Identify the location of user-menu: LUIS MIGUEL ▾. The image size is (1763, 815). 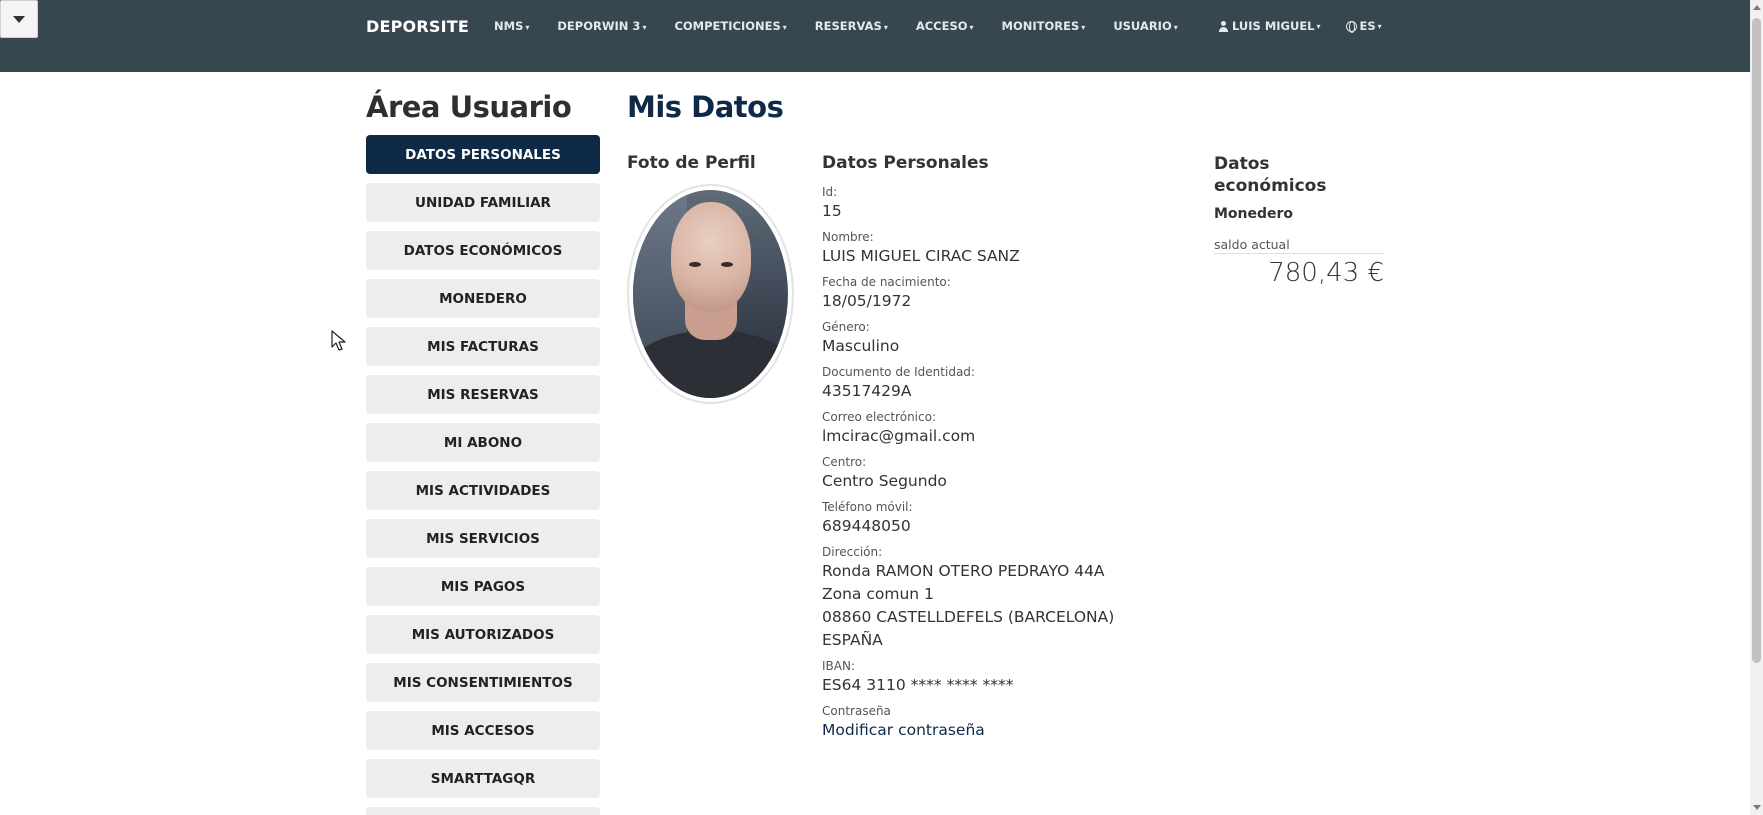
(1269, 26).